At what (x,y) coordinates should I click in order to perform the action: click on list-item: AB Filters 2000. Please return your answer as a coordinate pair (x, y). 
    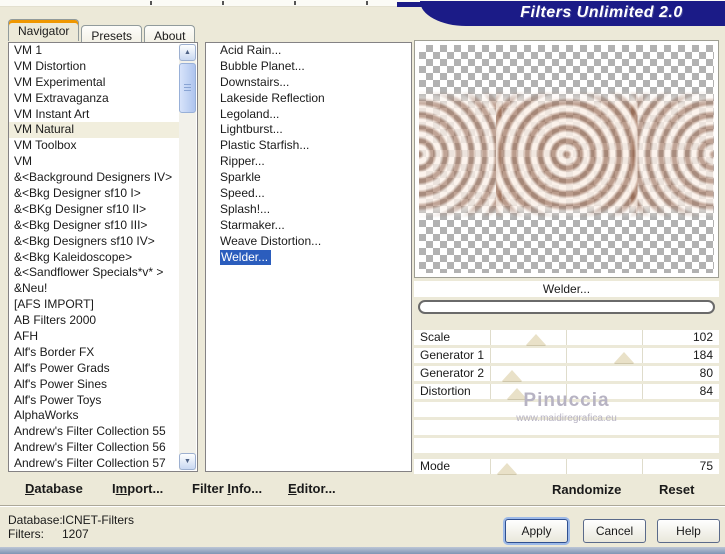
    Looking at the image, I should click on (94, 321).